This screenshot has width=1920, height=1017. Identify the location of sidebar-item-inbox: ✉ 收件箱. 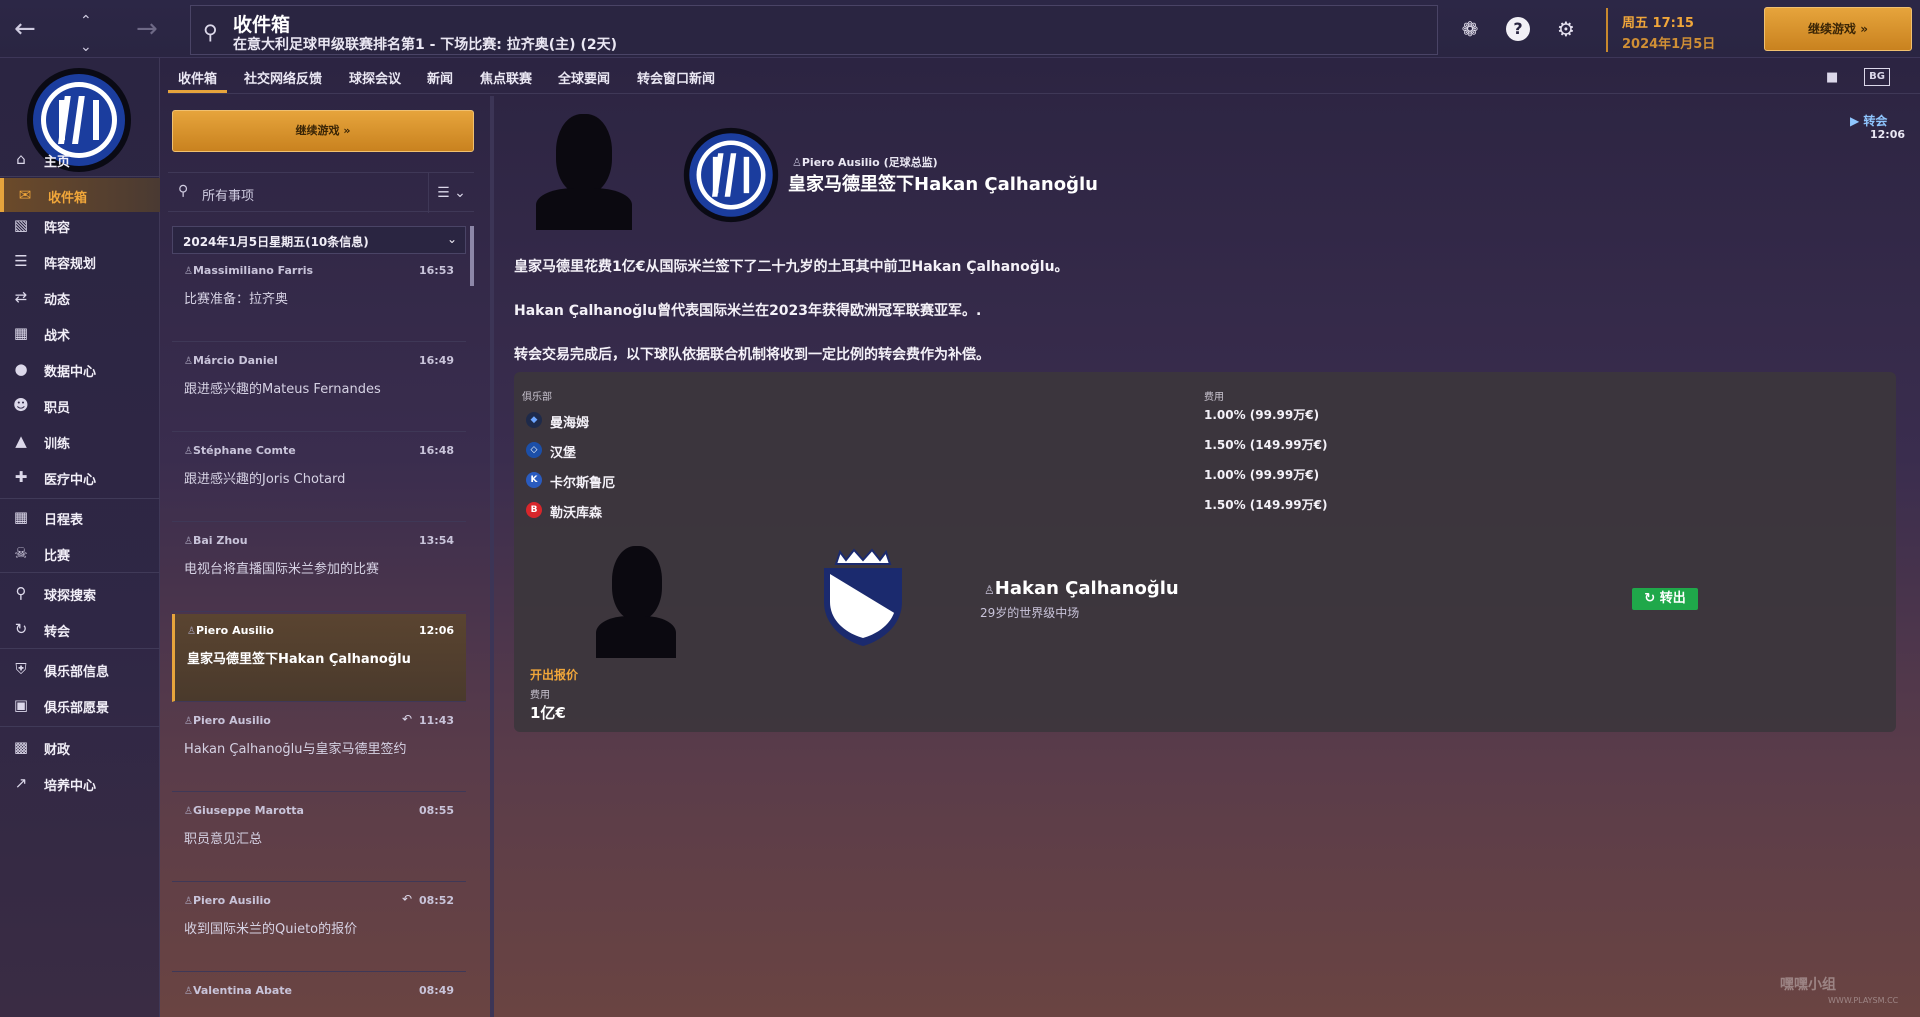
(80, 195).